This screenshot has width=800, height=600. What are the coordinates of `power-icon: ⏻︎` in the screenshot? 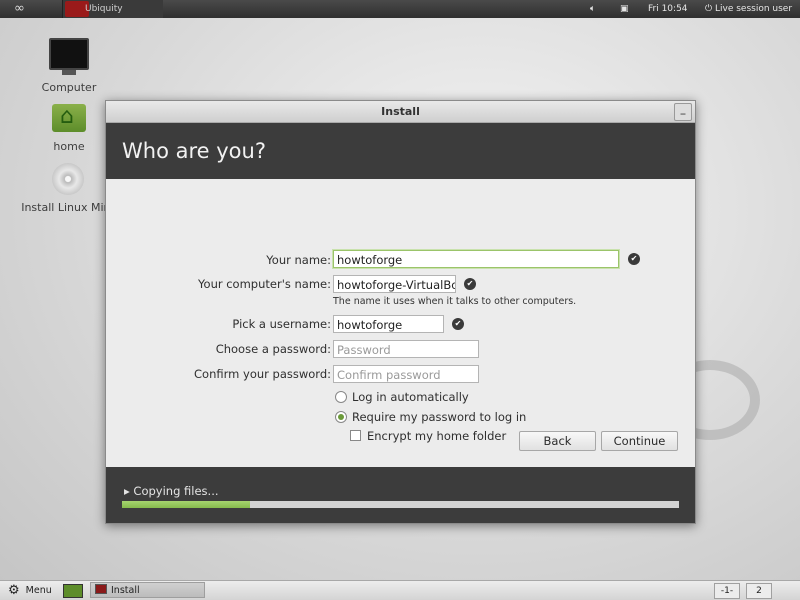 It's located at (709, 9).